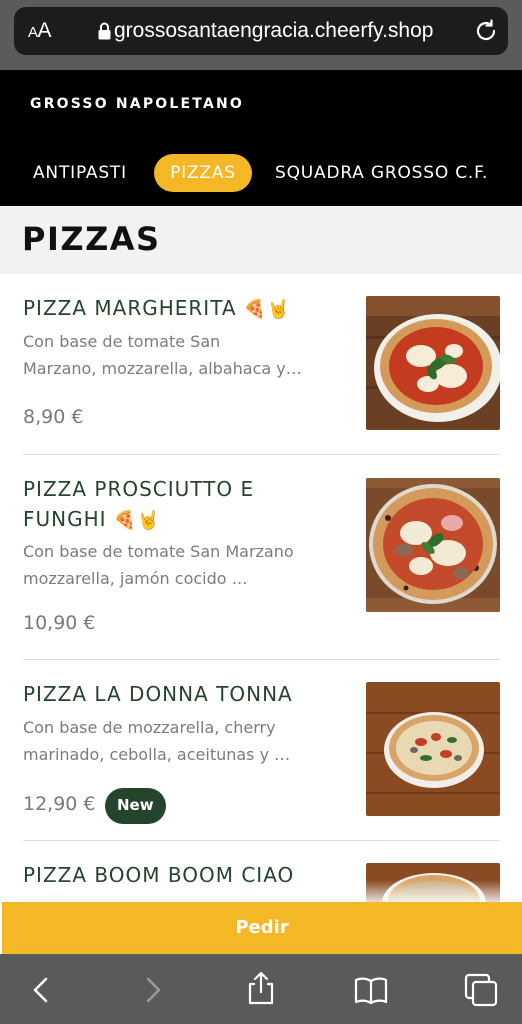 The image size is (522, 1024). What do you see at coordinates (481, 990) in the screenshot?
I see `tabs-icon` at bounding box center [481, 990].